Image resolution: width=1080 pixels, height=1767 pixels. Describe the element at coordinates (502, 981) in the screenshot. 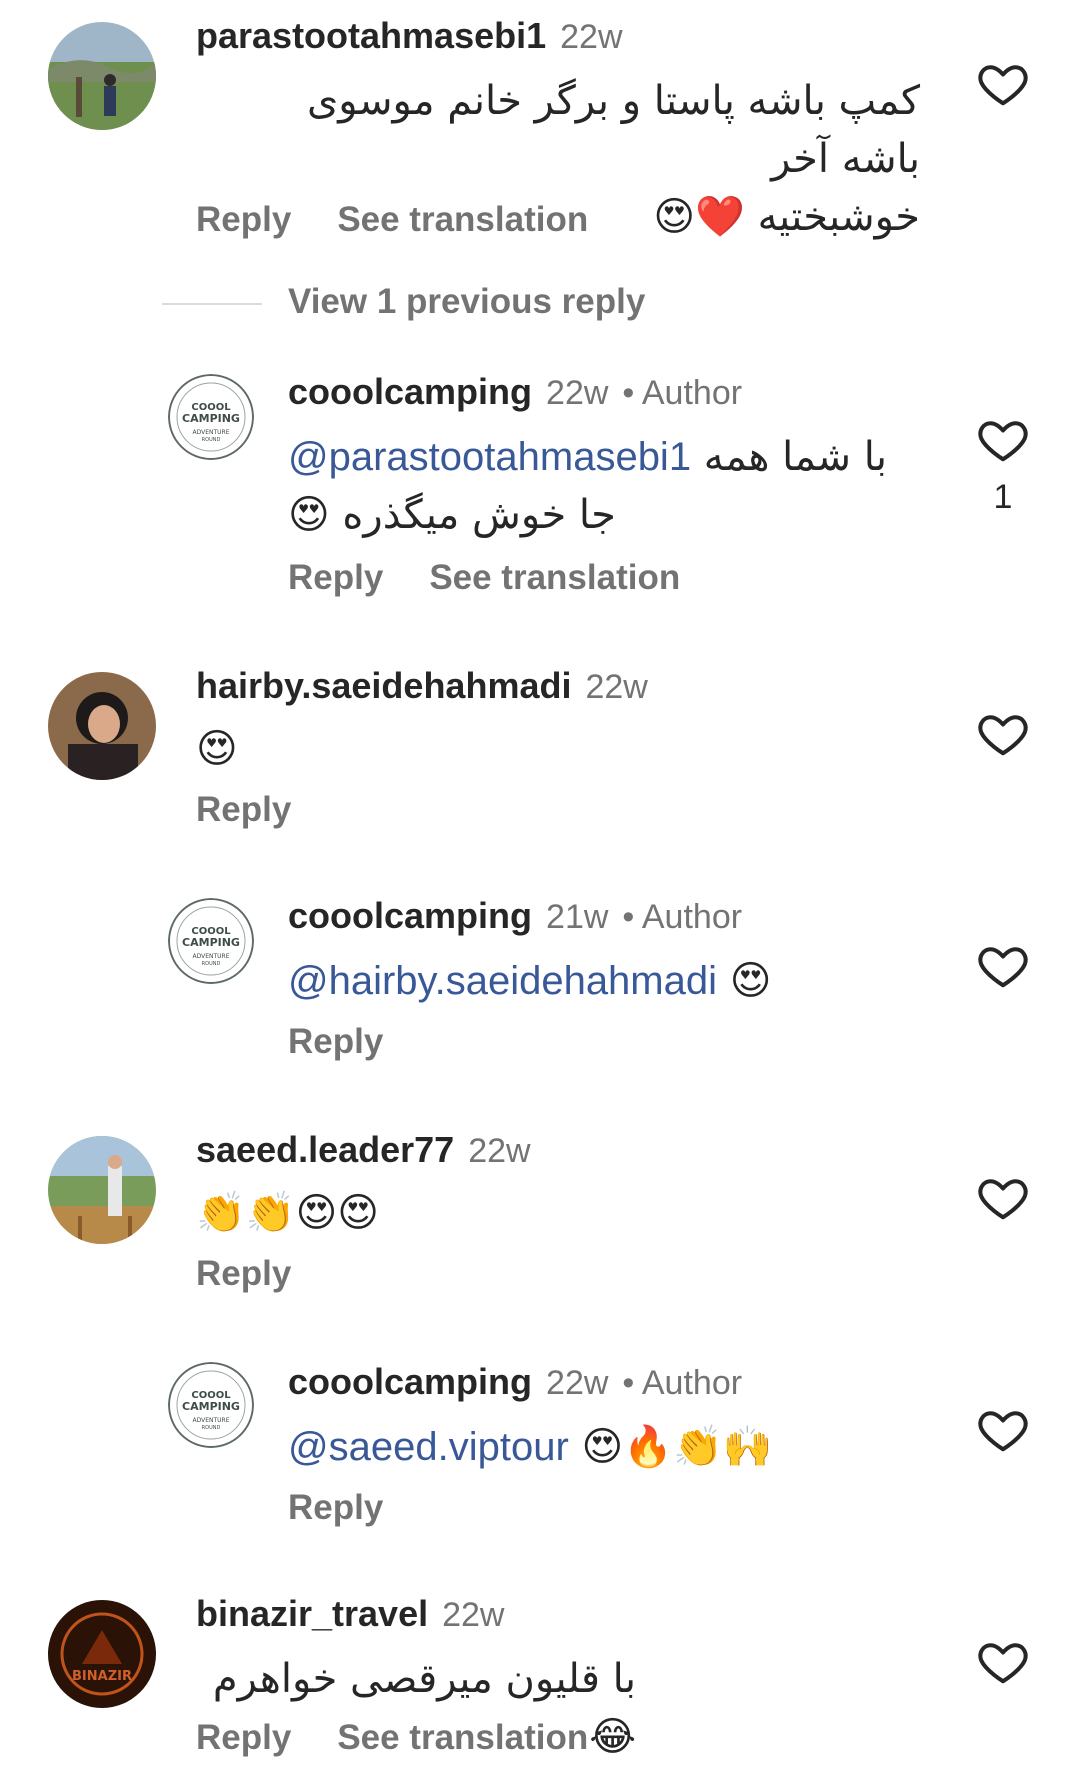

I see `mention-link: @hairby.saeidehahmadi` at that location.